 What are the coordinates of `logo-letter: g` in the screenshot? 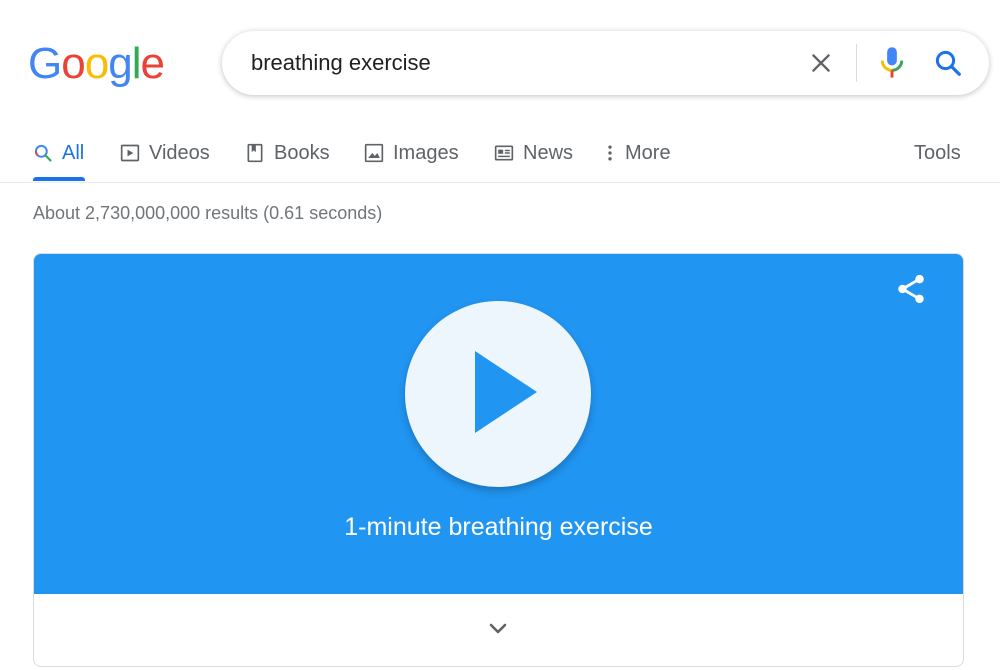 It's located at (120, 63).